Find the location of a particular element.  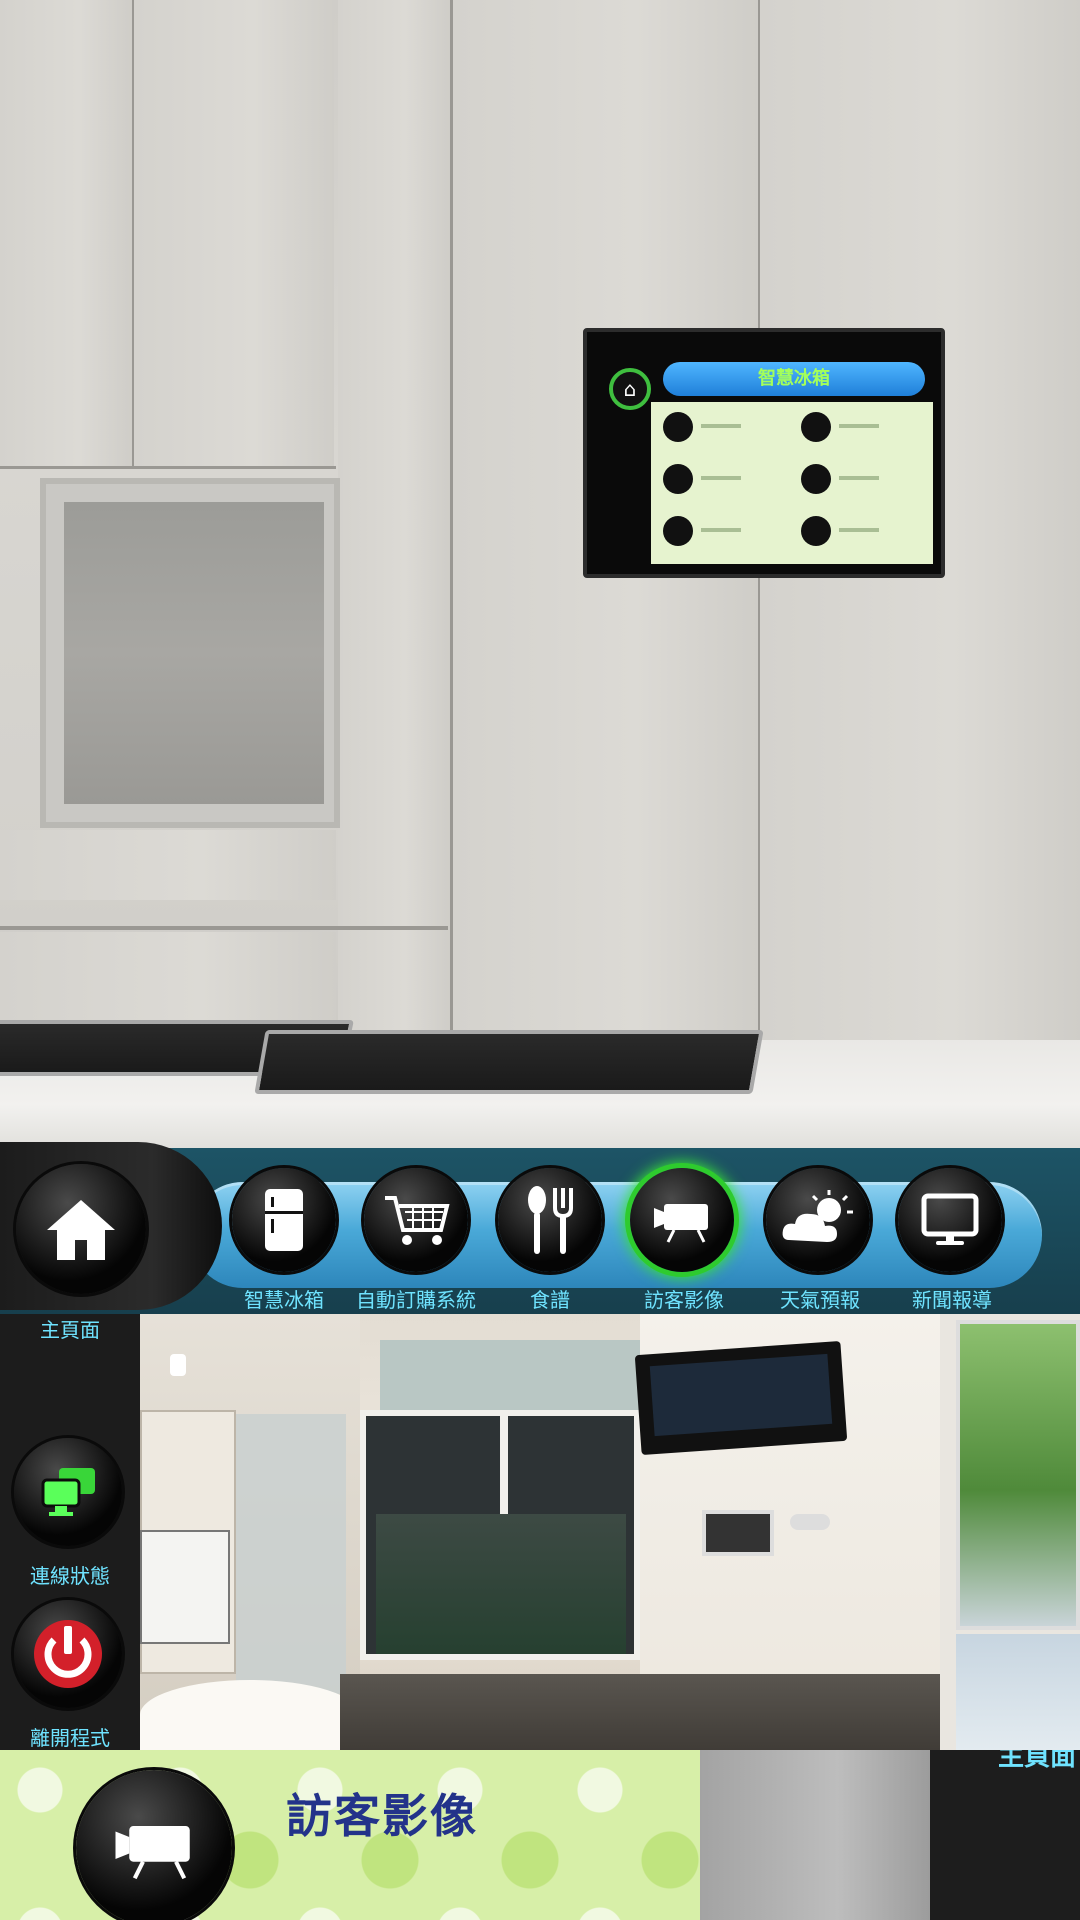

nav-button-fridge is located at coordinates (284, 1220).